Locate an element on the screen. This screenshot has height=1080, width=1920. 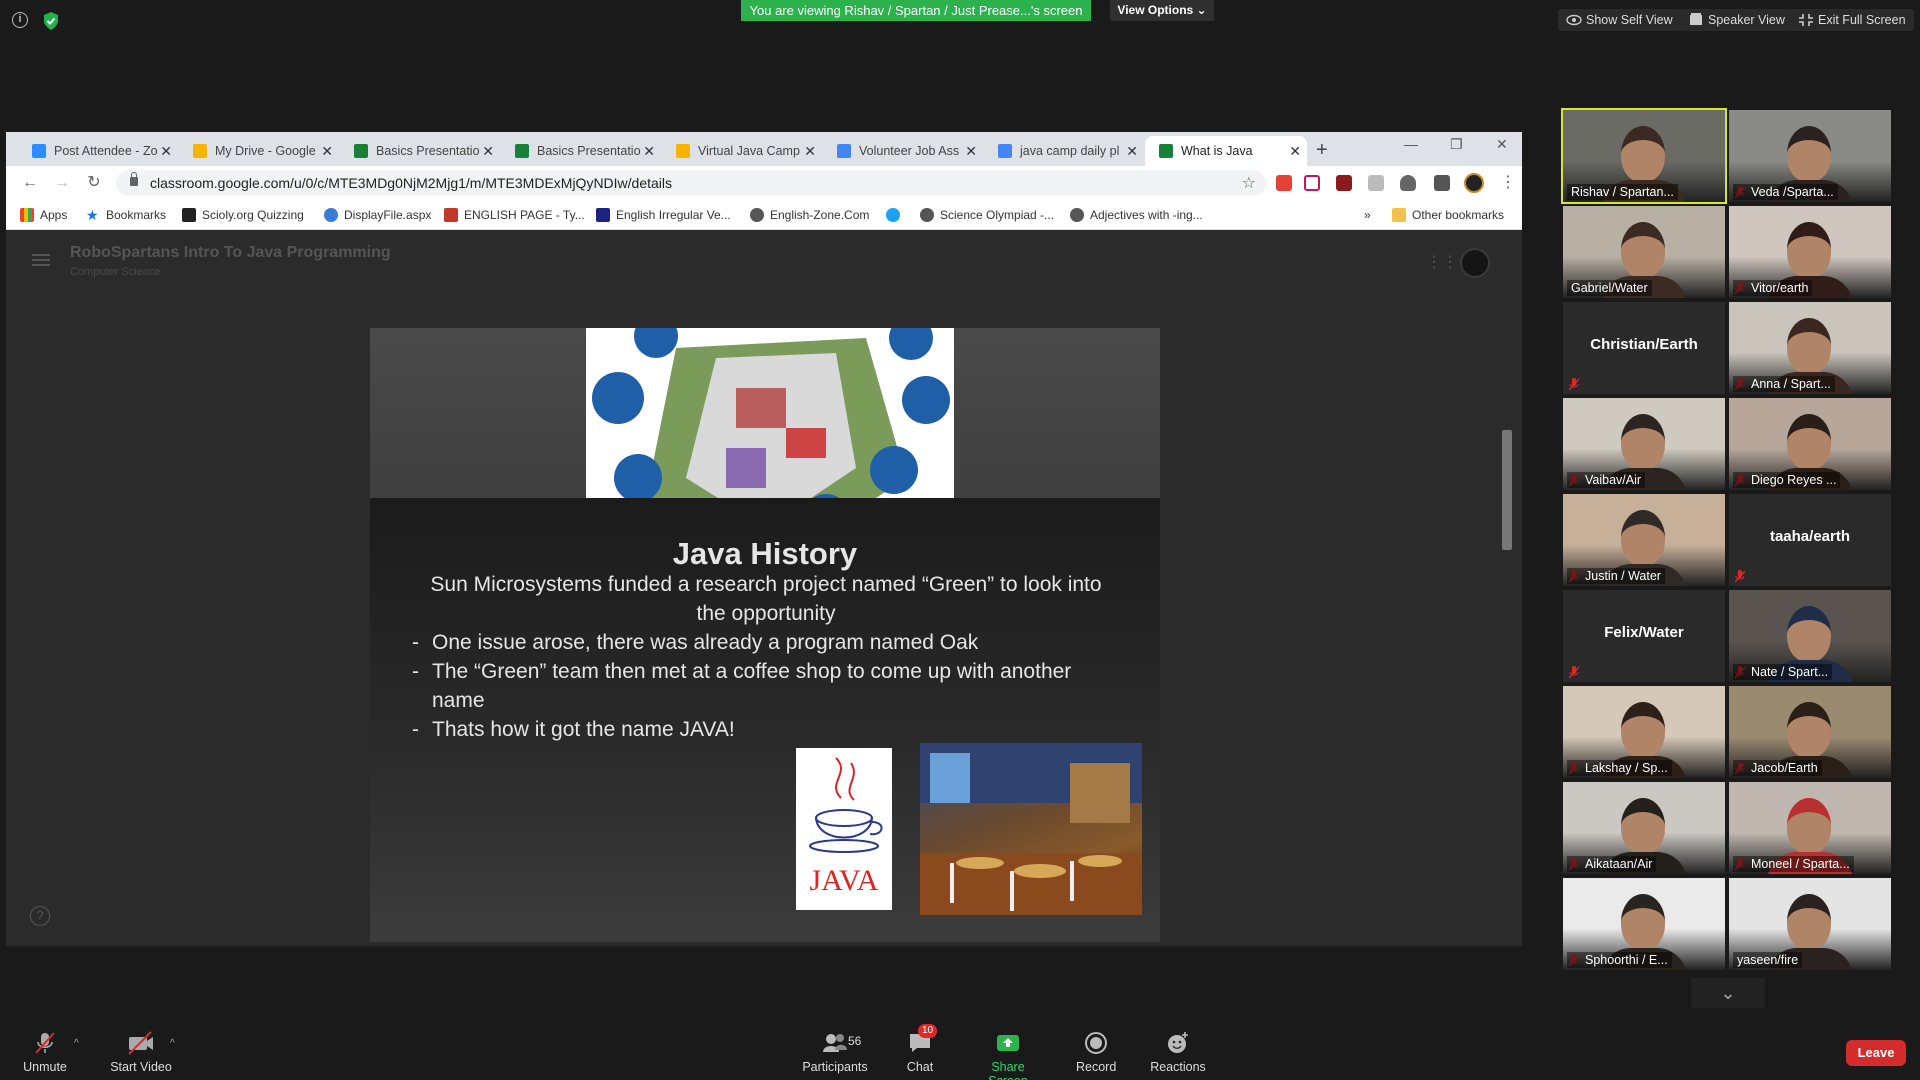
participant-tile: Vitor/earth is located at coordinates (1810, 252).